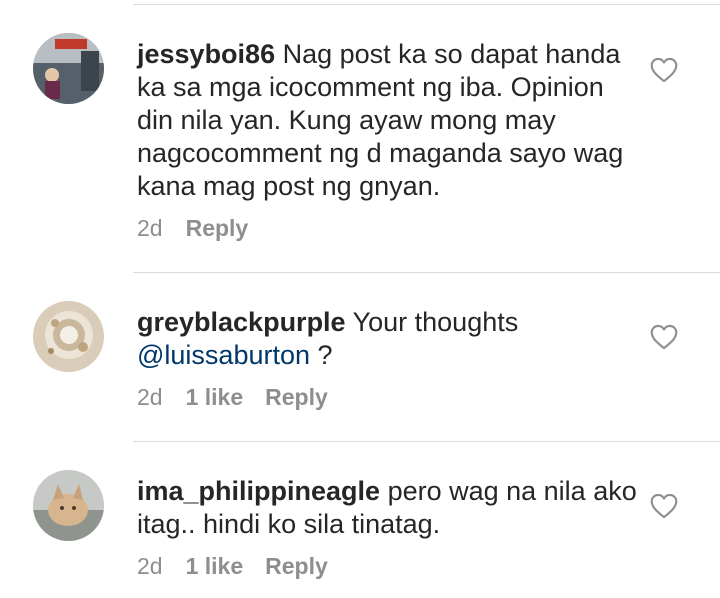 The width and height of the screenshot is (720, 598). What do you see at coordinates (223, 355) in the screenshot?
I see `mention-link: @luissaburton` at bounding box center [223, 355].